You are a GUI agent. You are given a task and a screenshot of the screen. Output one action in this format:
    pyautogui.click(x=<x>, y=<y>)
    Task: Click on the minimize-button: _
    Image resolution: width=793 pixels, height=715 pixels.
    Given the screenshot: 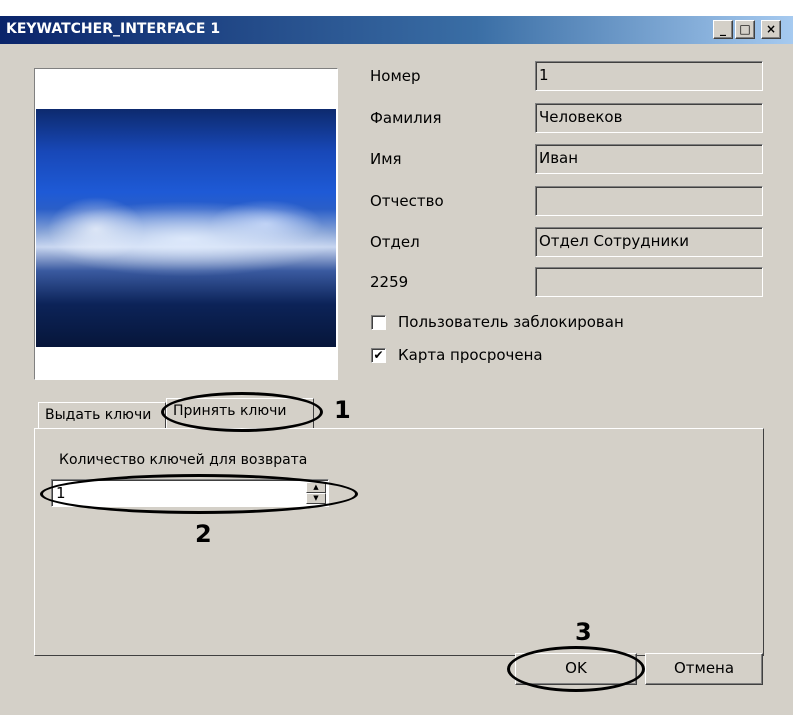 What is the action you would take?
    pyautogui.click(x=723, y=29)
    